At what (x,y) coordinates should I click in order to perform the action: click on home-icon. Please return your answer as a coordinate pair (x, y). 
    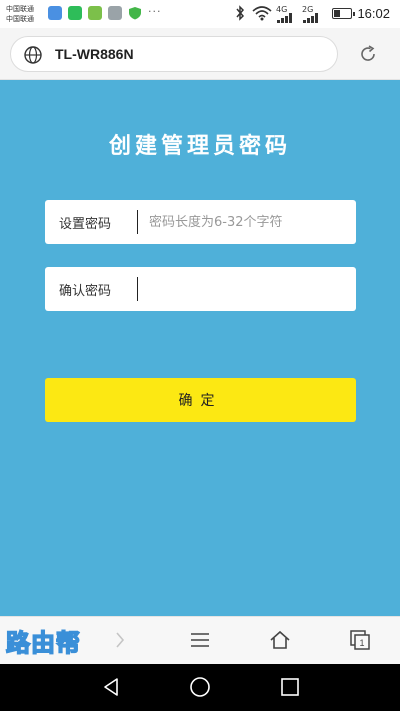
    Looking at the image, I should click on (280, 640).